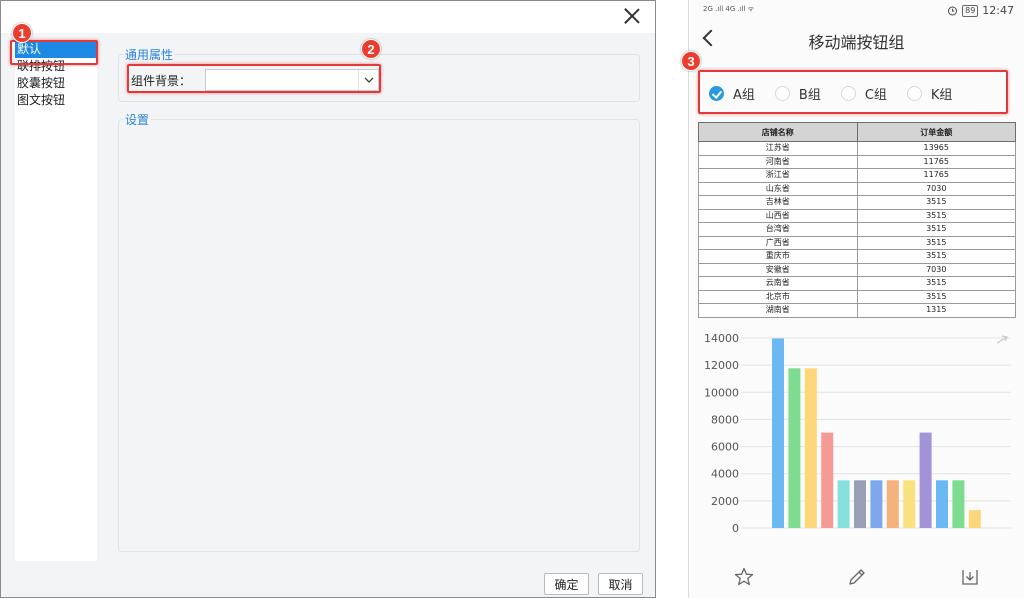 Image resolution: width=1024 pixels, height=598 pixels. I want to click on cell-store: 北京市, so click(778, 296).